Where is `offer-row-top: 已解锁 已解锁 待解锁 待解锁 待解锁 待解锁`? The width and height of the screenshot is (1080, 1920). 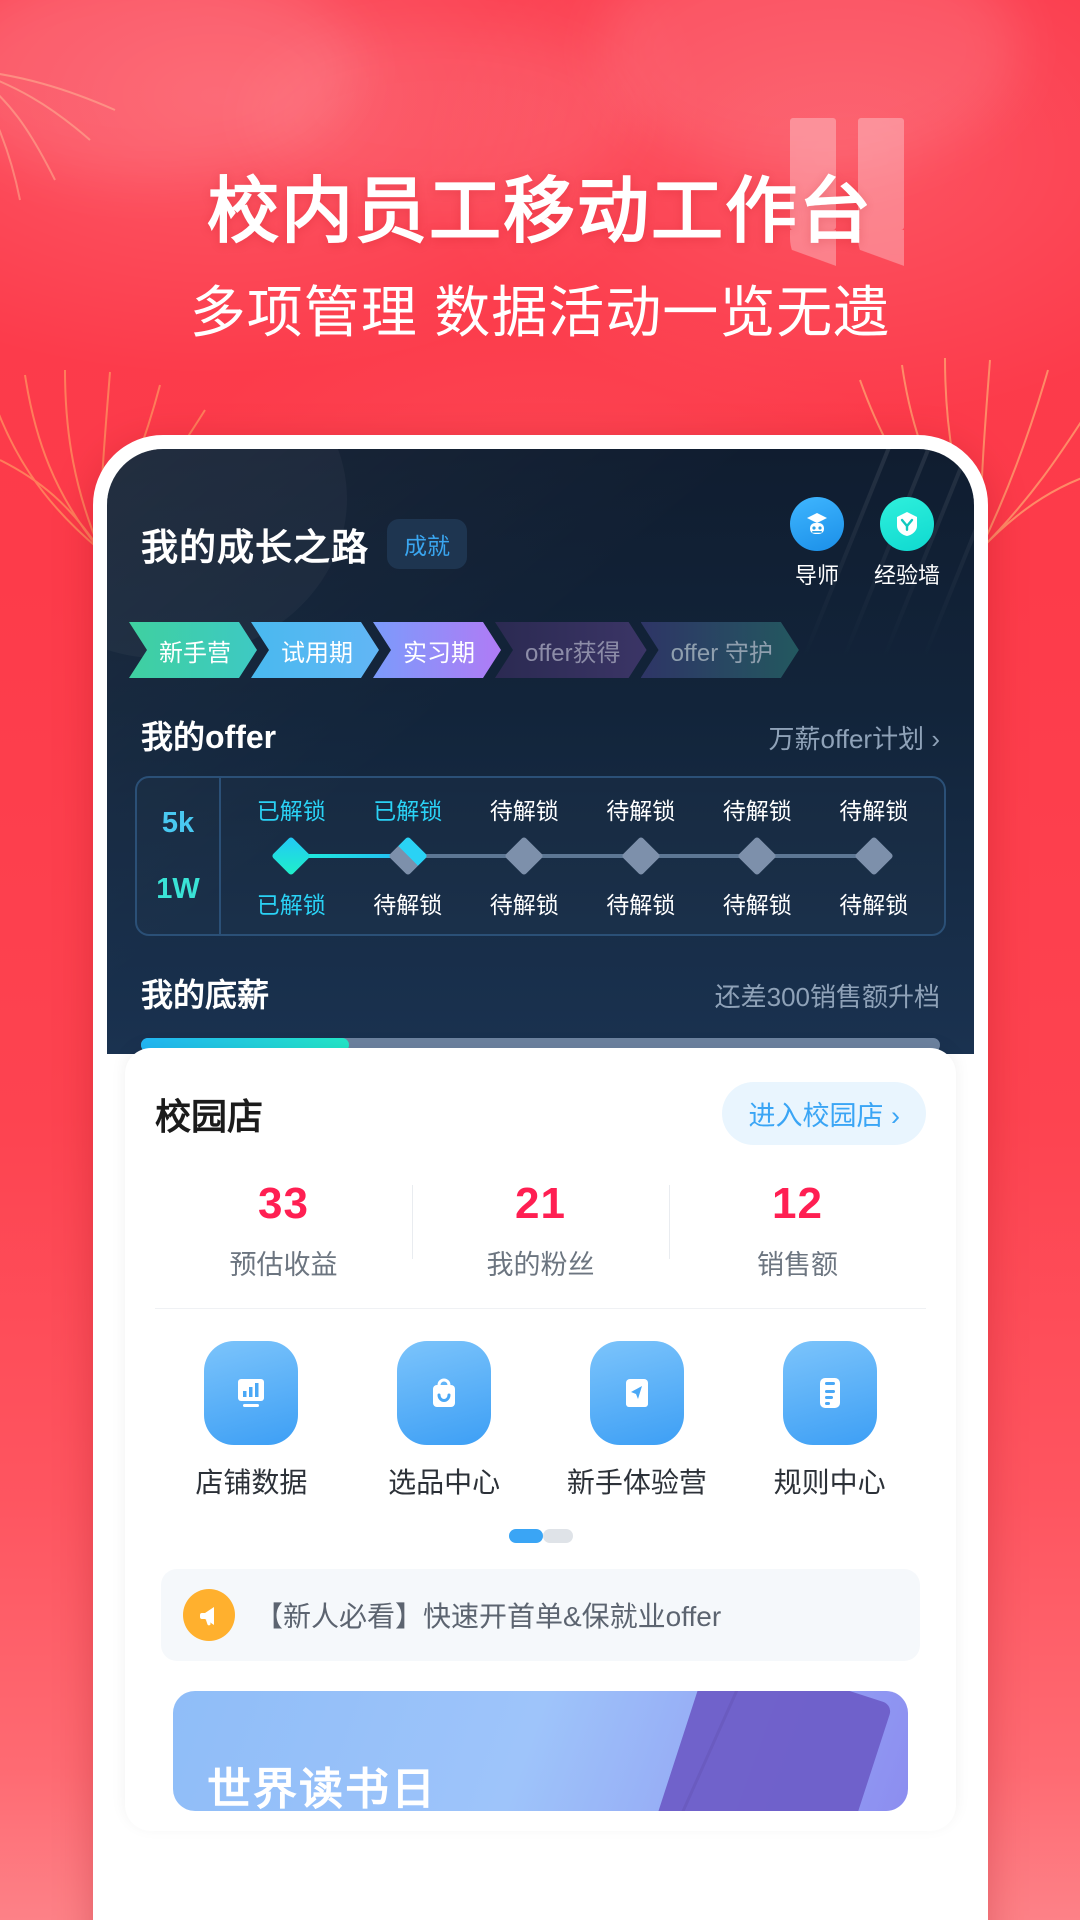
offer-row-top: 已解锁 已解锁 待解锁 待解锁 待解锁 待解锁 is located at coordinates (582, 809).